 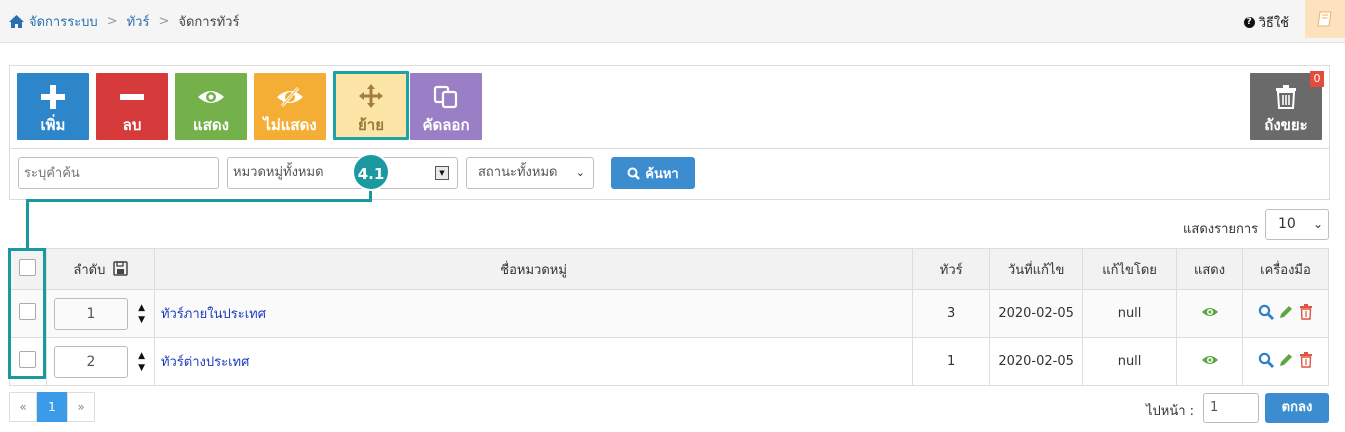 I want to click on add-button: เพิ่ม, so click(x=53, y=106).